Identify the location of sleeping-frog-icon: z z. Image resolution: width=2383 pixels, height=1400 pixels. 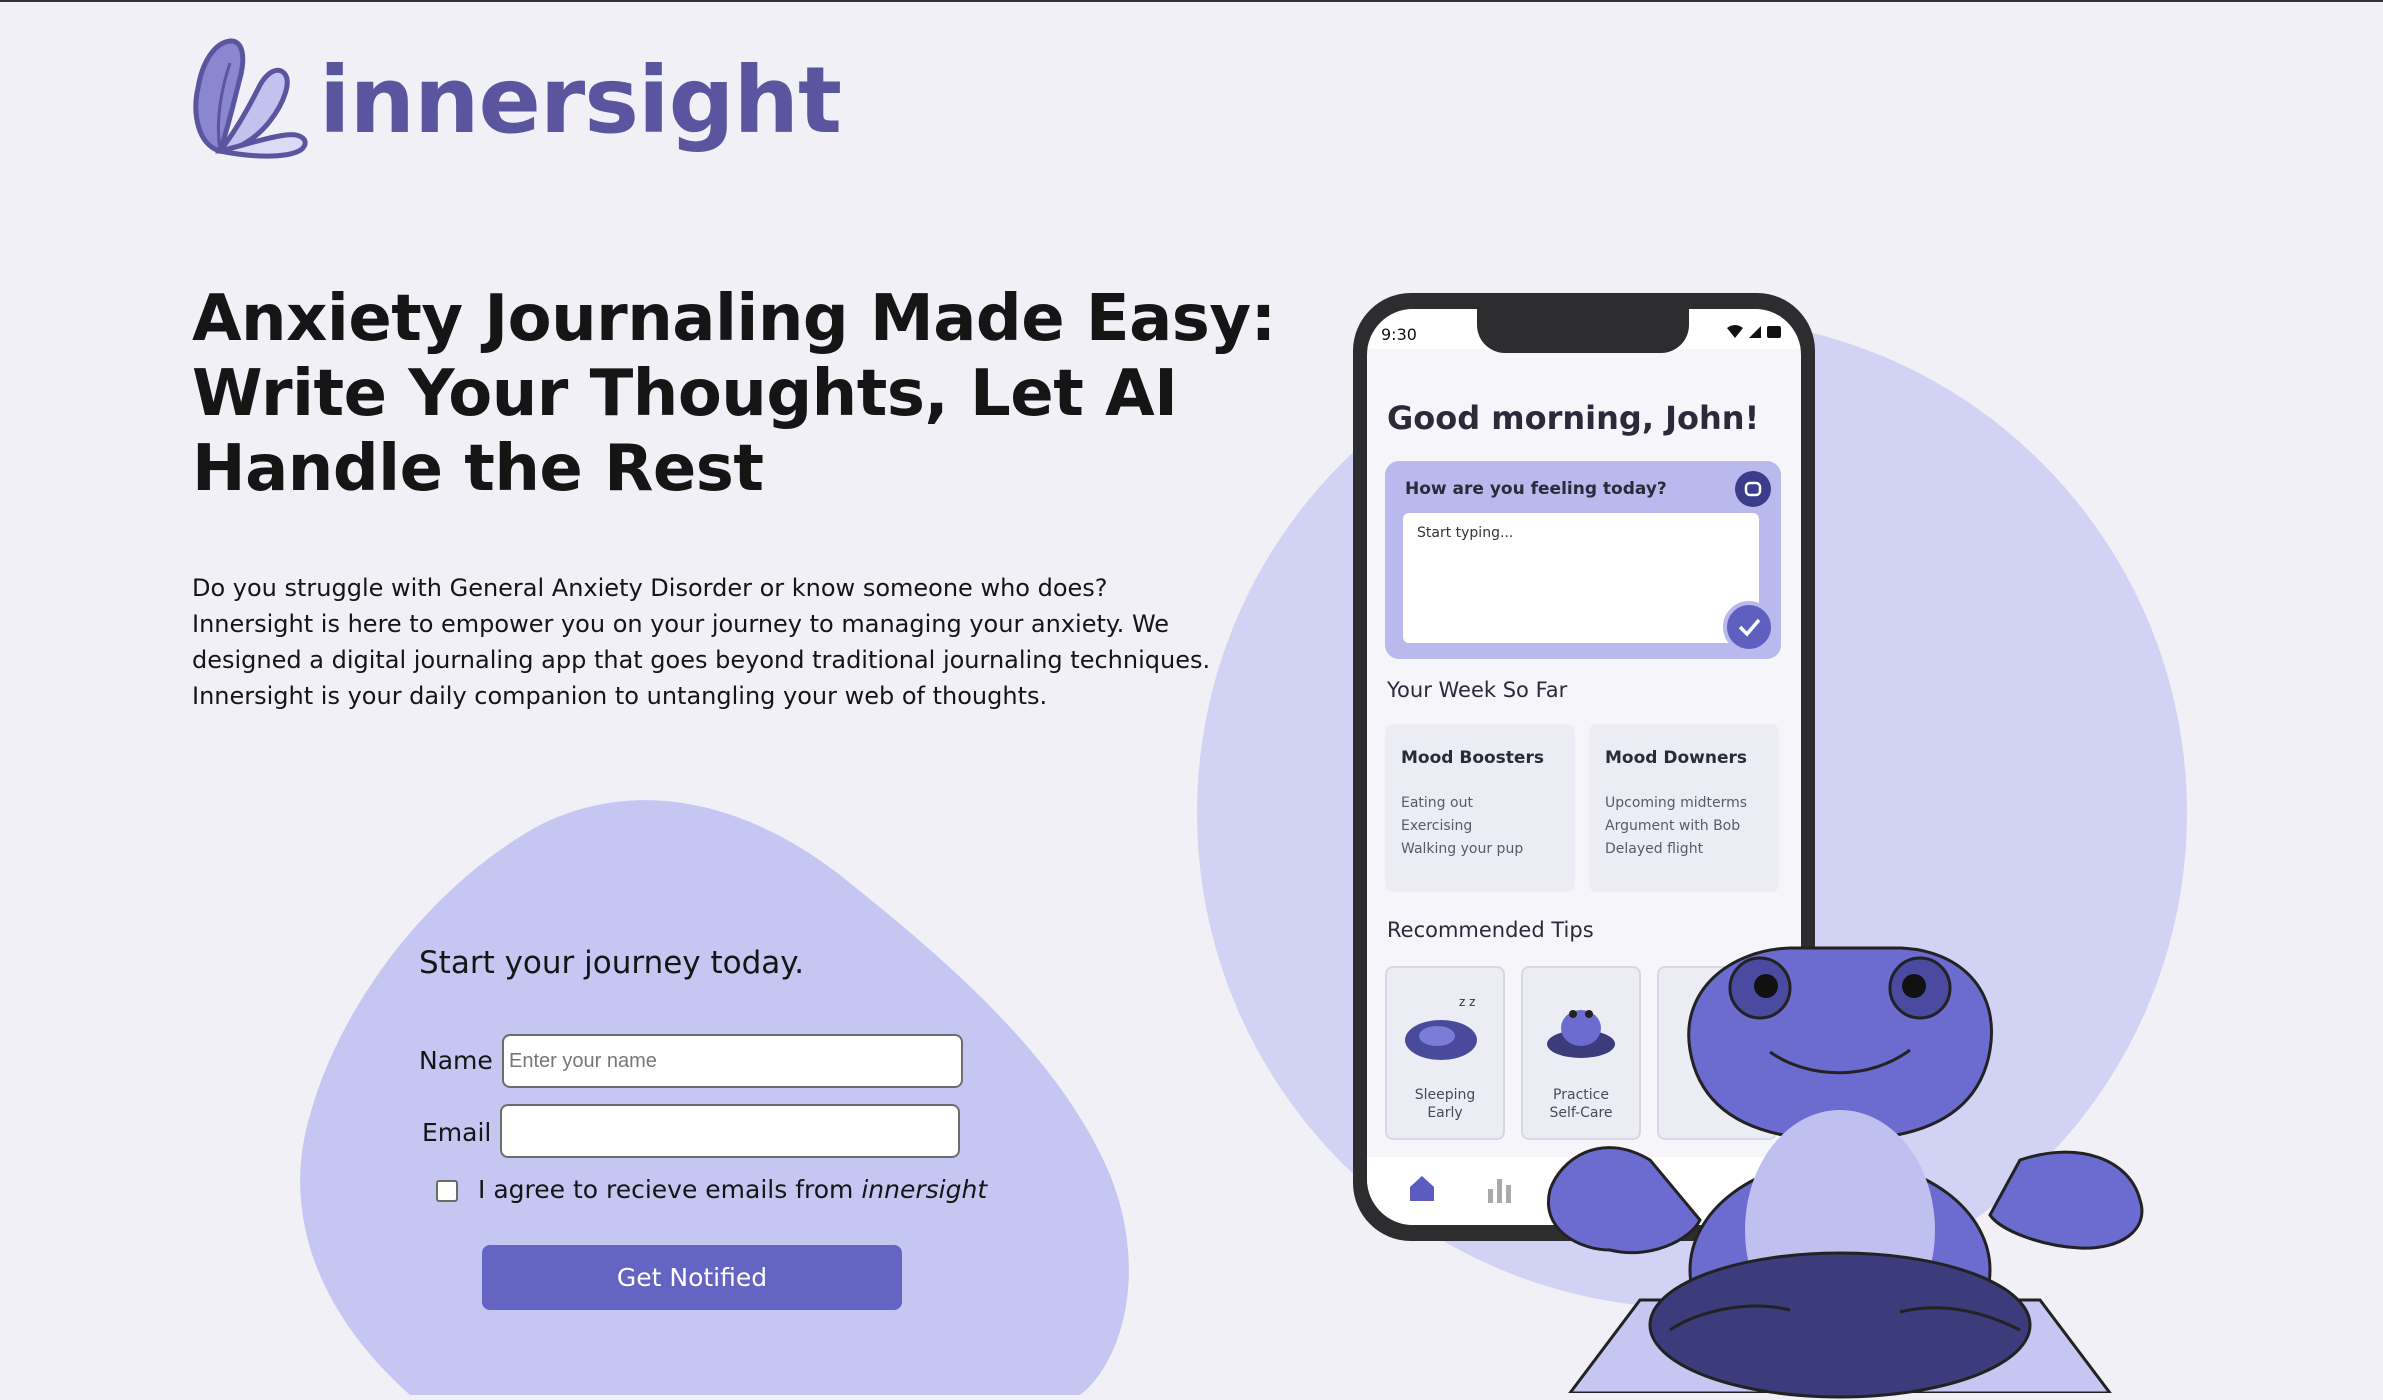
(1441, 1027).